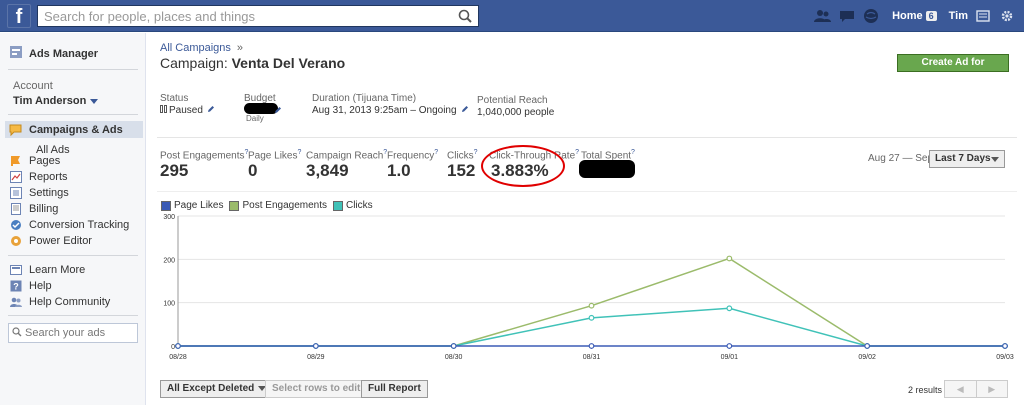 Image resolution: width=1024 pixels, height=405 pixels. What do you see at coordinates (516, 112) in the screenshot?
I see `potential-reach-value: 1,040,000 people` at bounding box center [516, 112].